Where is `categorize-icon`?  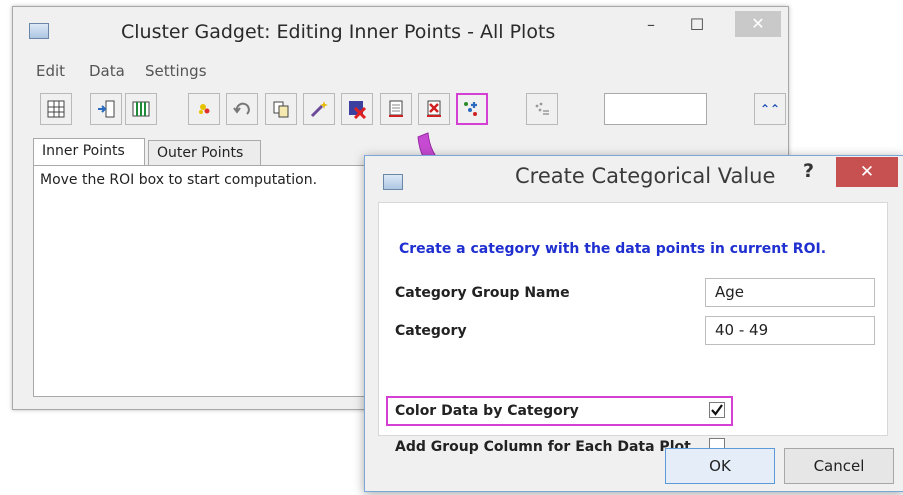
categorize-icon is located at coordinates (470, 109).